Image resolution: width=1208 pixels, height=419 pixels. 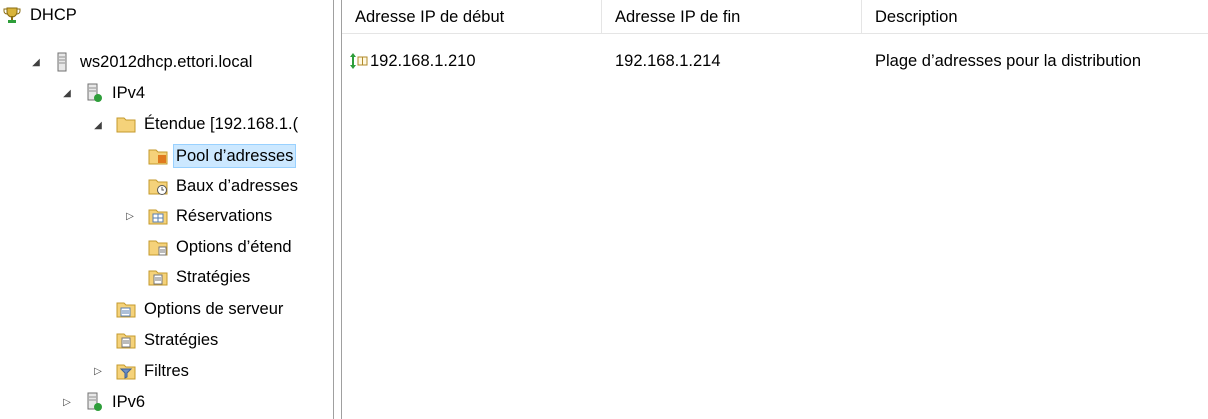 What do you see at coordinates (732, 17) in the screenshot?
I see `column-header-end-ip: Adresse IP de fin` at bounding box center [732, 17].